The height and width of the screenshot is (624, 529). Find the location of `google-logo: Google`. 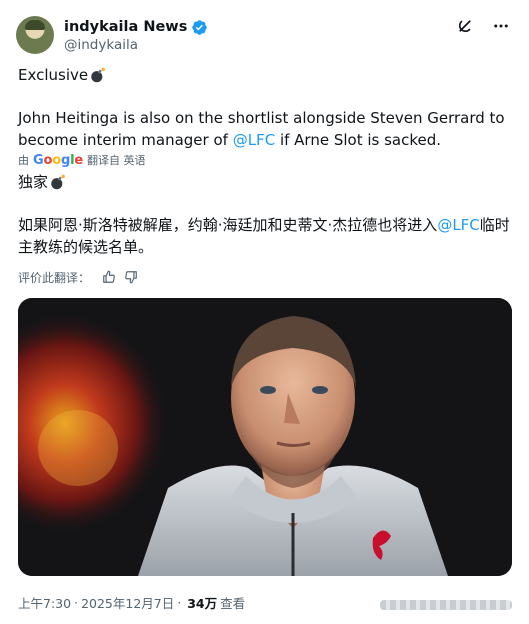

google-logo: Google is located at coordinates (58, 160).